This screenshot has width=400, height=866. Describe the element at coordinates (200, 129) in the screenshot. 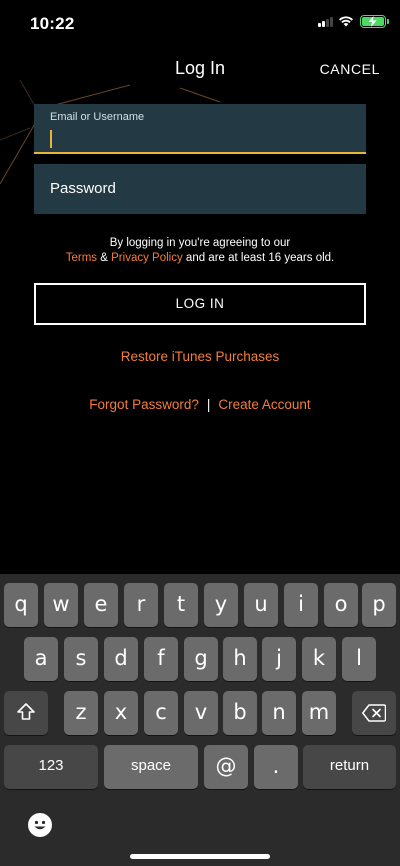

I see `email-field: Email or Username` at that location.